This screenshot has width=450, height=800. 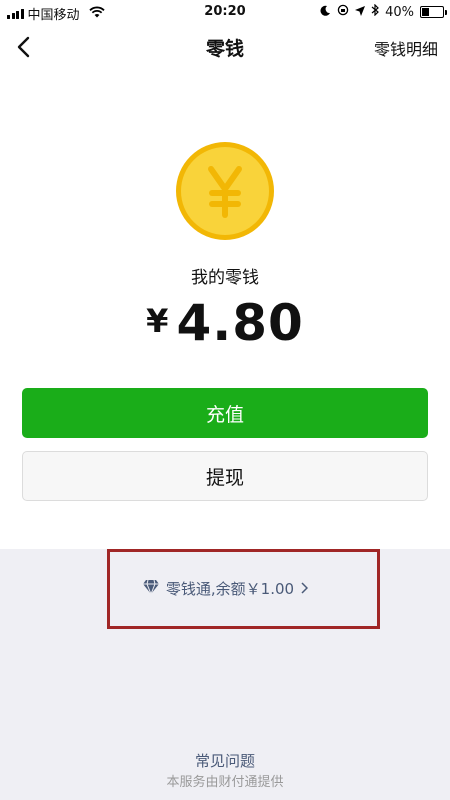 I want to click on status-right: 40%, so click(x=383, y=11).